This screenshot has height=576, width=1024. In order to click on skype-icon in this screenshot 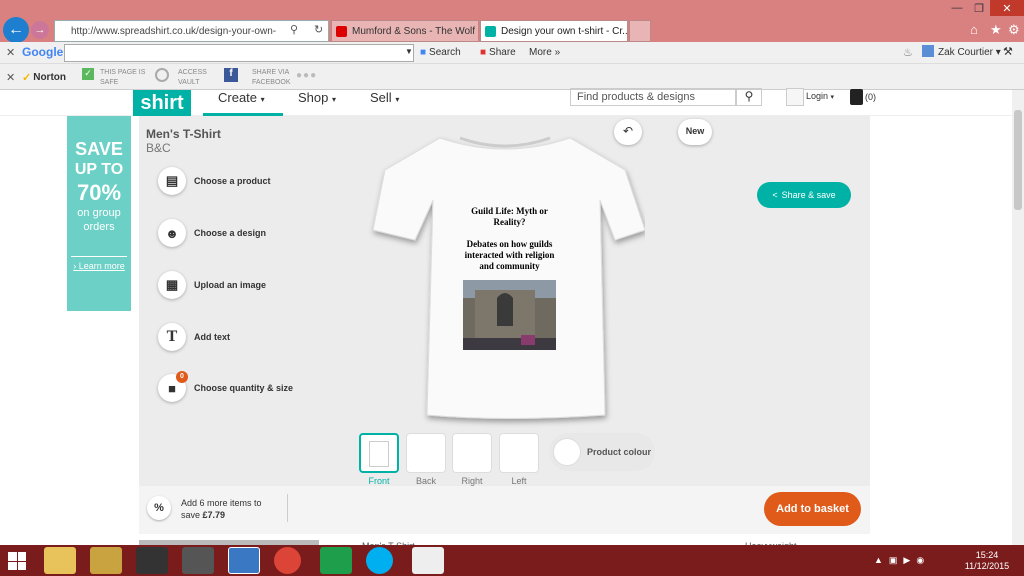, I will do `click(379, 560)`.